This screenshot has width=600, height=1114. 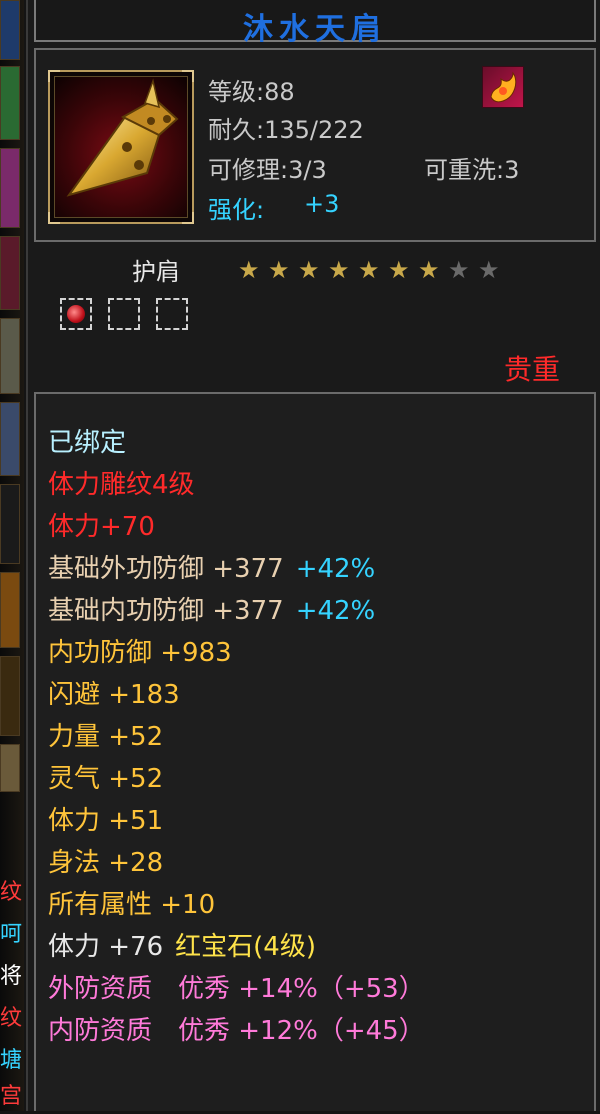 What do you see at coordinates (11, 934) in the screenshot?
I see `strip-char-2: 呵` at bounding box center [11, 934].